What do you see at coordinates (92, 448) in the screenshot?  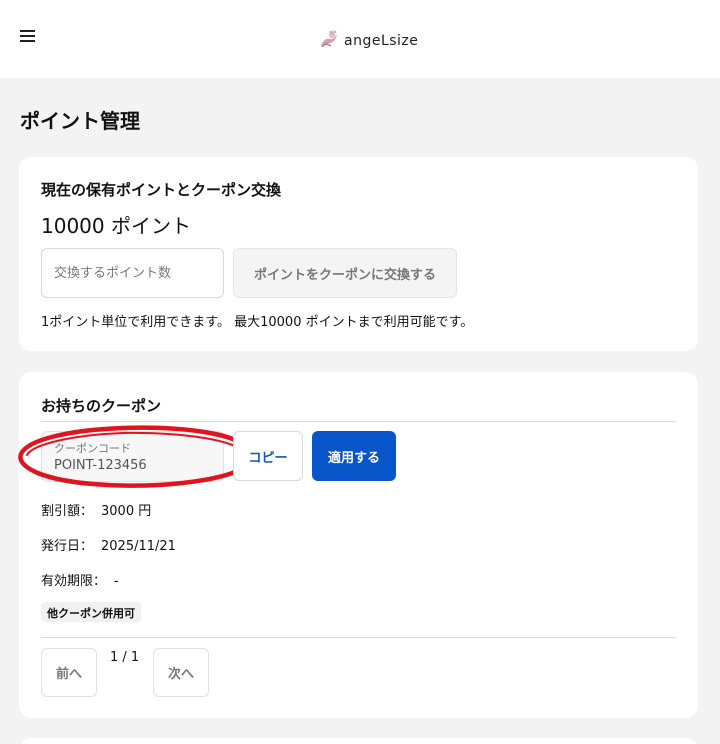 I see `coupon-code-label: クーポンコード` at bounding box center [92, 448].